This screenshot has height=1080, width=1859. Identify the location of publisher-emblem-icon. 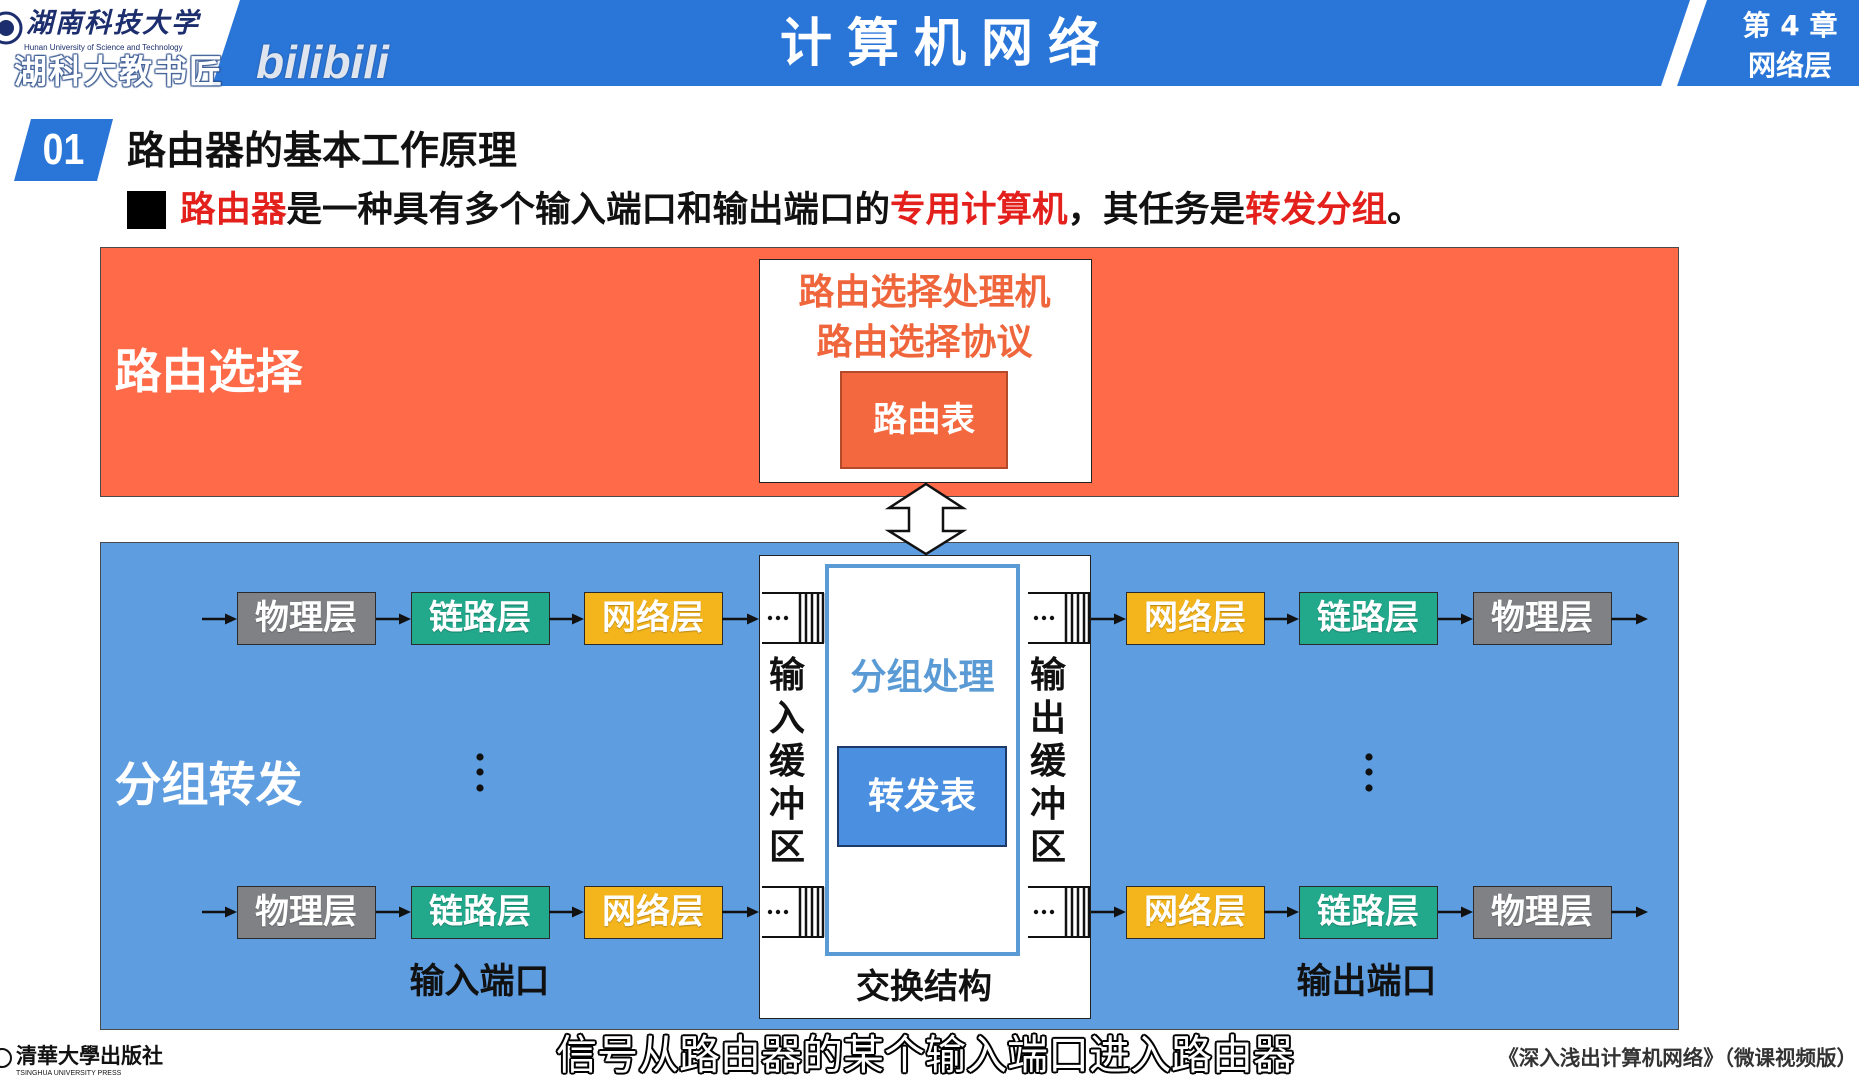
(6, 1058).